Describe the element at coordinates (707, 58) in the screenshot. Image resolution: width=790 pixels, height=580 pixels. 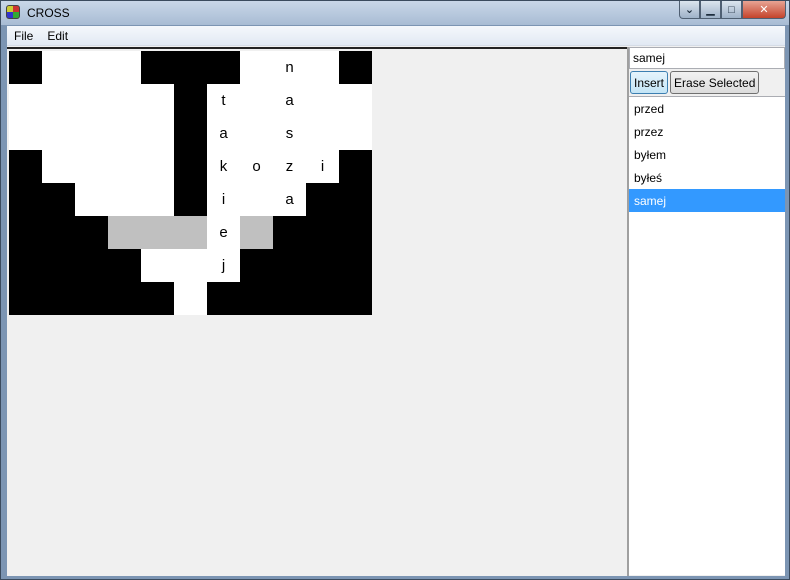
I see `word-input` at that location.